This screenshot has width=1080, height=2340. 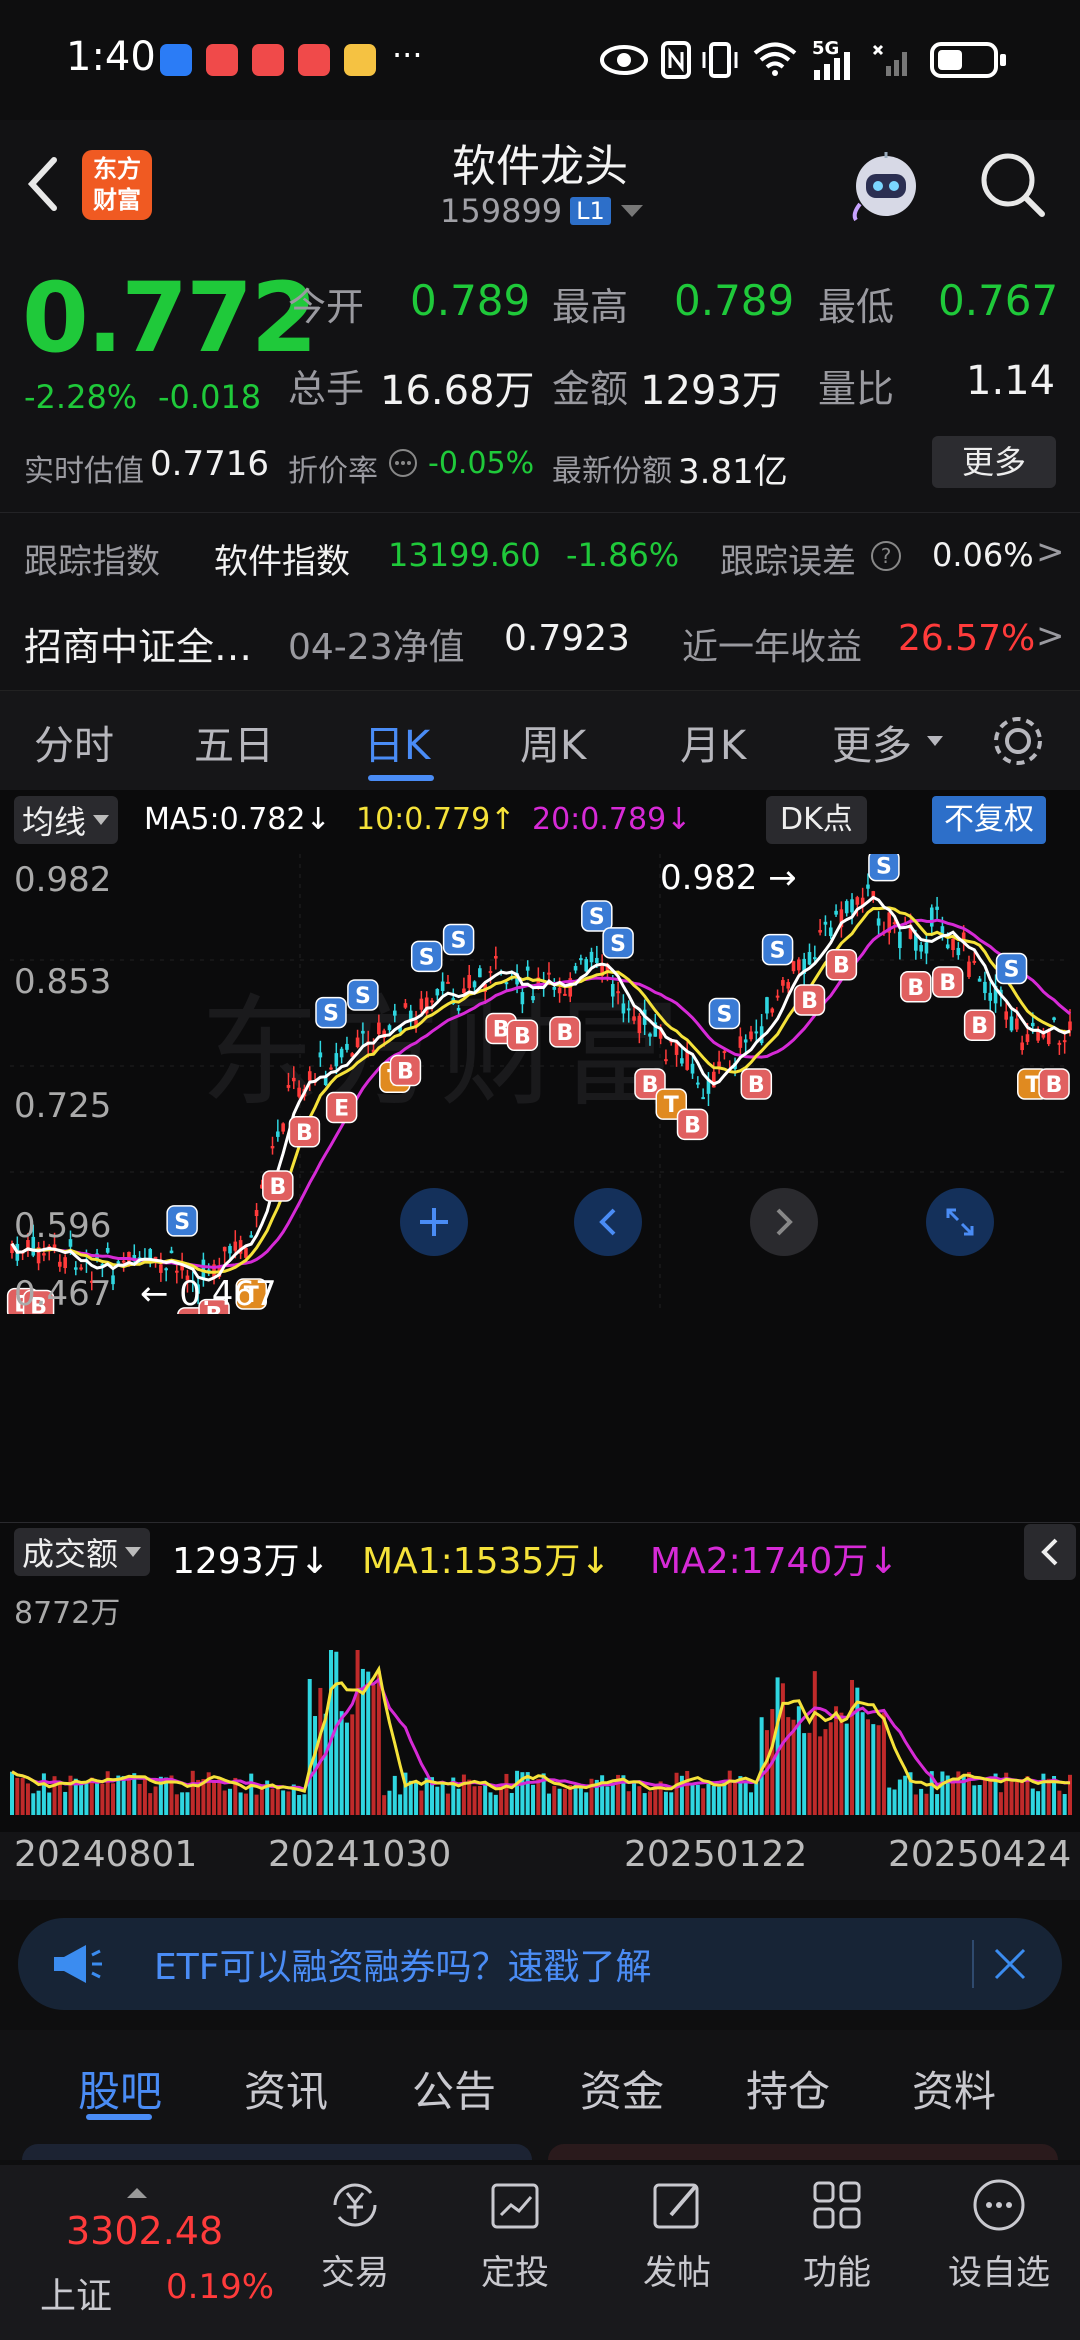 I want to click on ma-select: 均线, so click(x=66, y=820).